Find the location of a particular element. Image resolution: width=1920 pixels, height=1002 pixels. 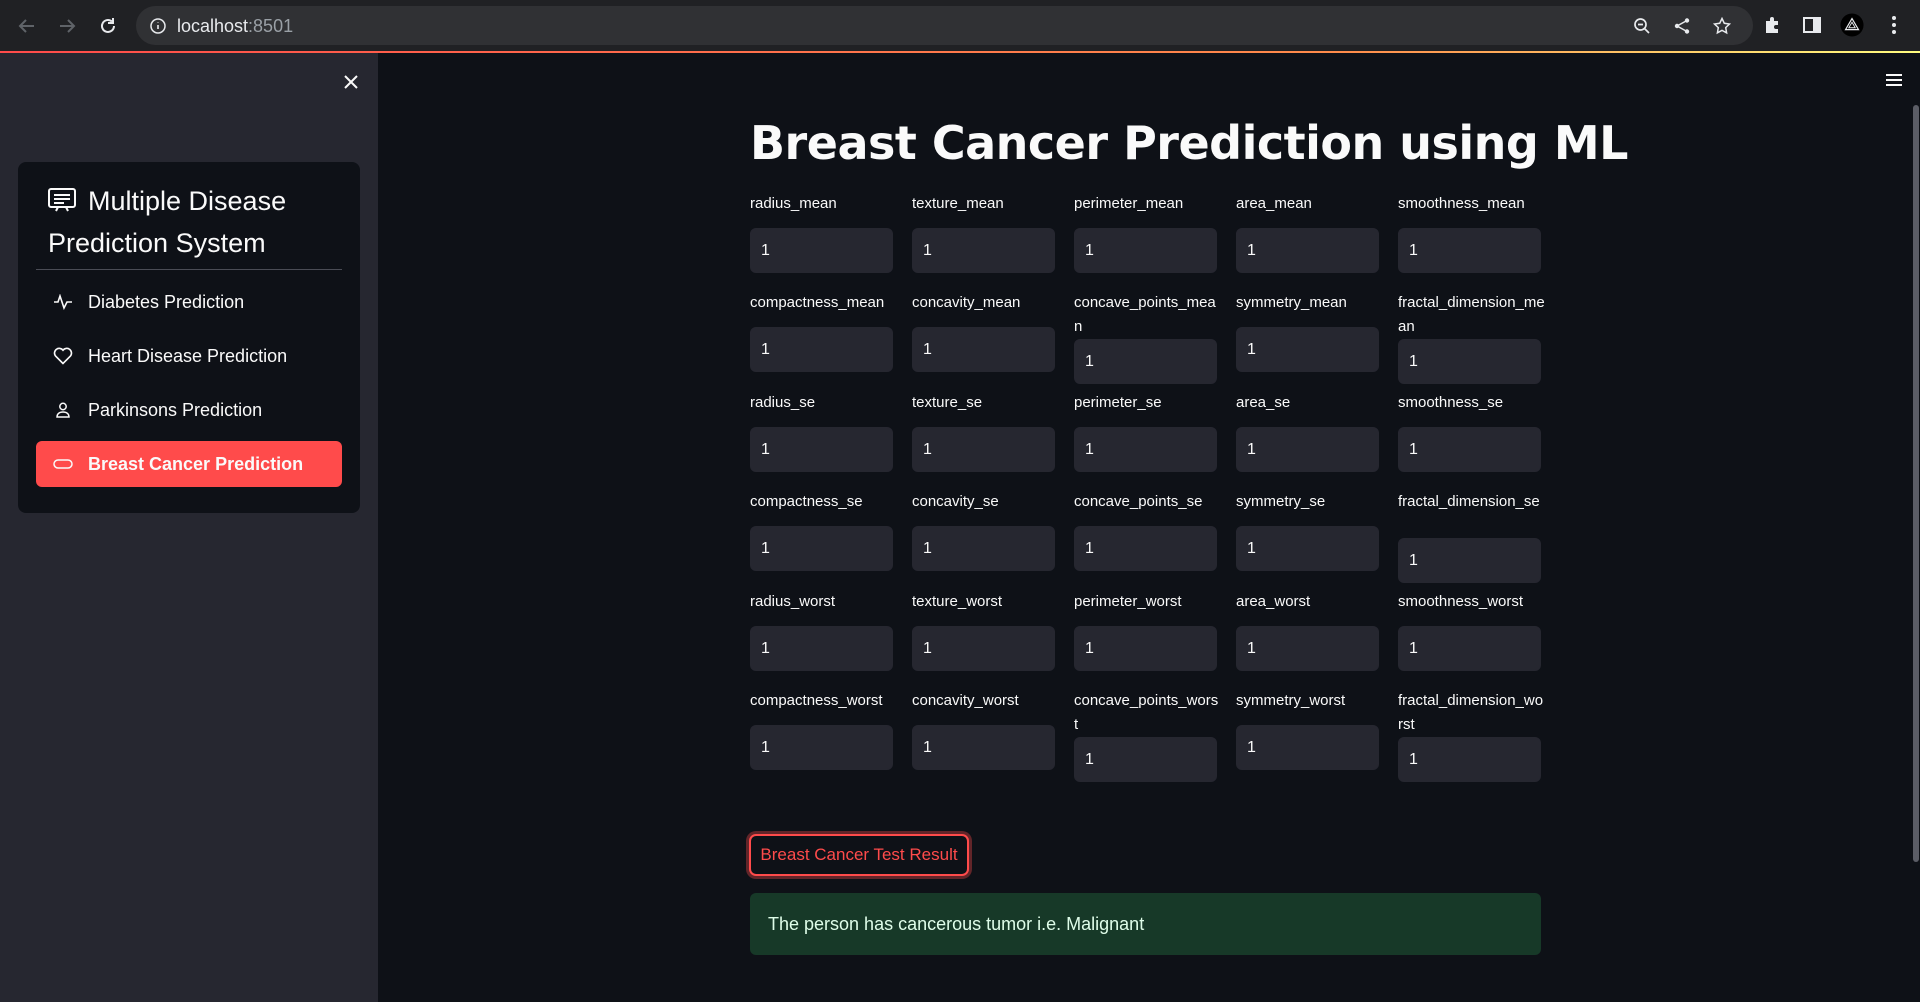

address-bar: localhost:8501 is located at coordinates (944, 25).